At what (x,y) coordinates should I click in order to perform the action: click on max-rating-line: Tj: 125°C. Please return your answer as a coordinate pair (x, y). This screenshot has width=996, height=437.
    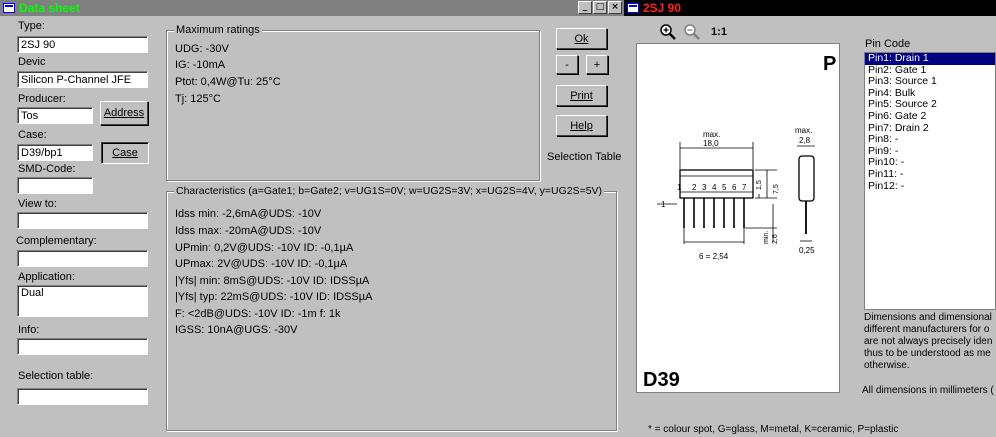
    Looking at the image, I should click on (198, 99).